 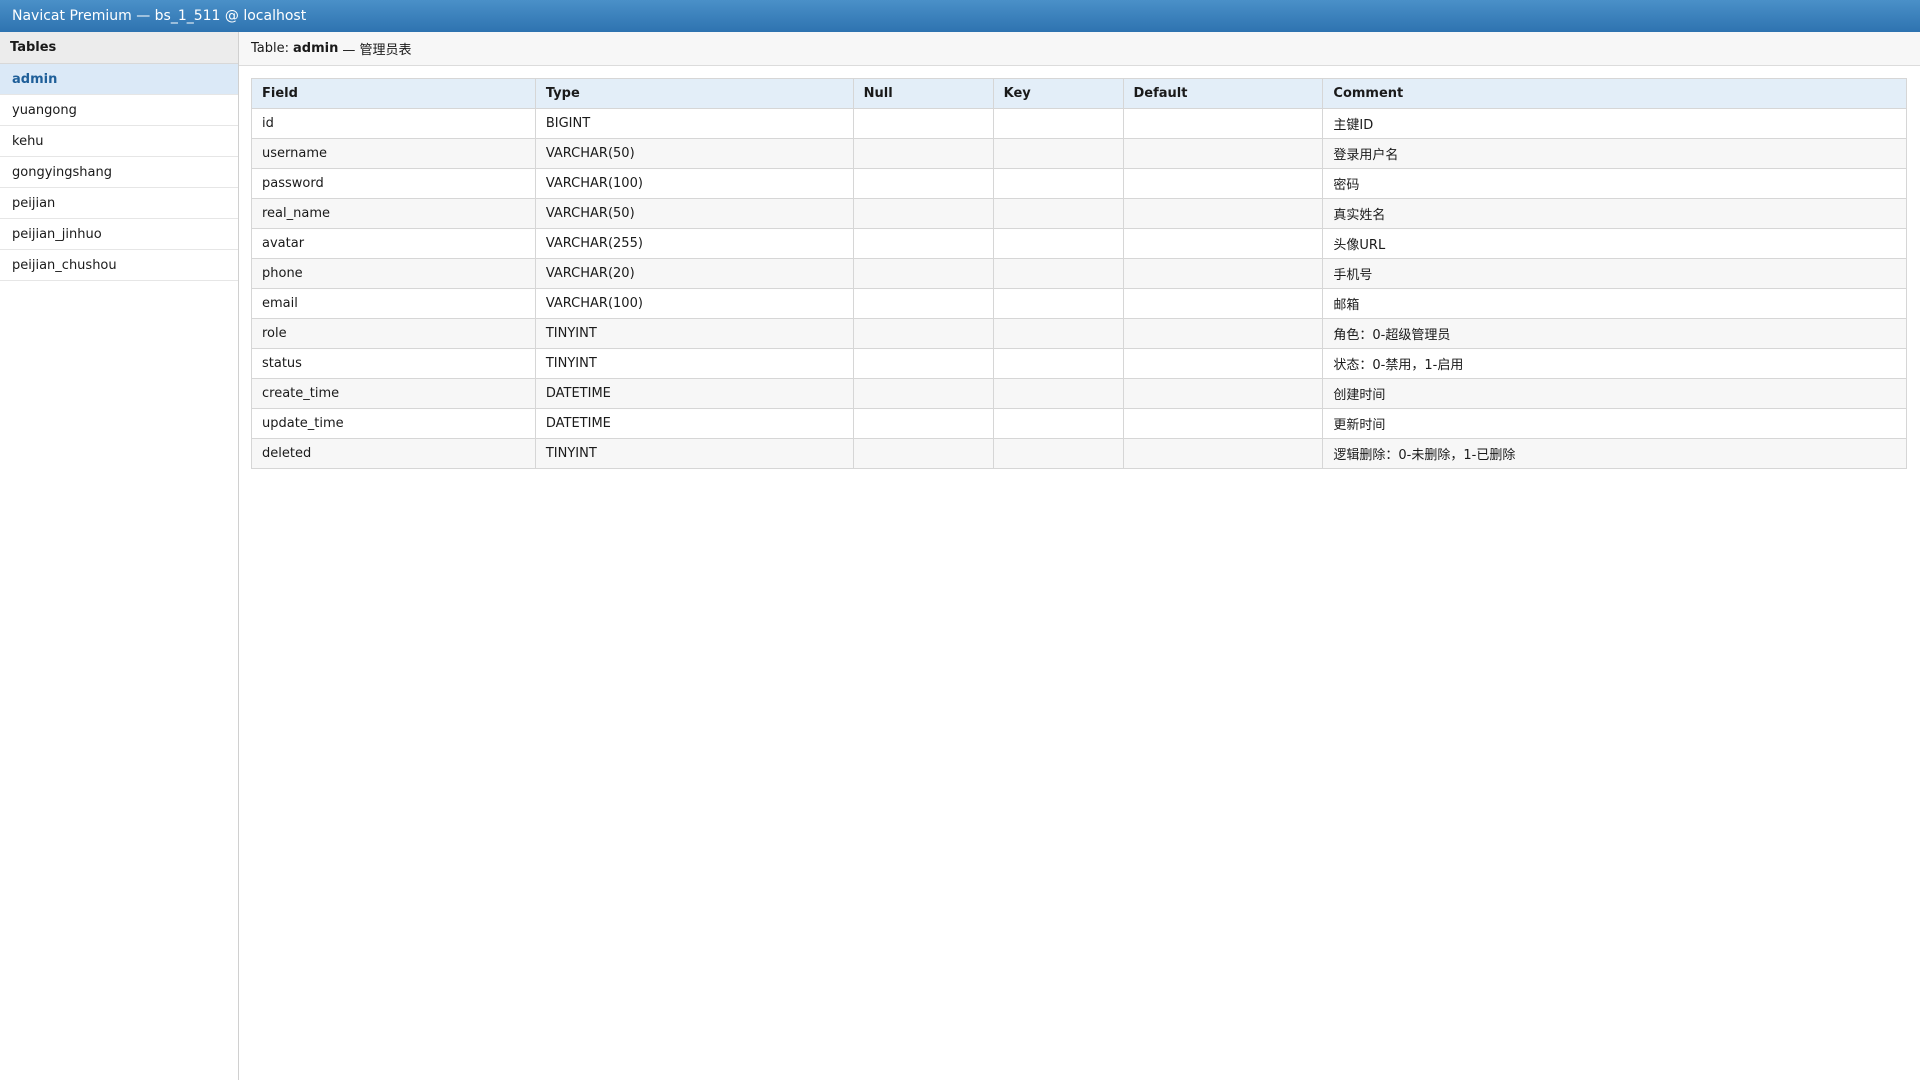 What do you see at coordinates (393, 93) in the screenshot?
I see `column-header-field: Field` at bounding box center [393, 93].